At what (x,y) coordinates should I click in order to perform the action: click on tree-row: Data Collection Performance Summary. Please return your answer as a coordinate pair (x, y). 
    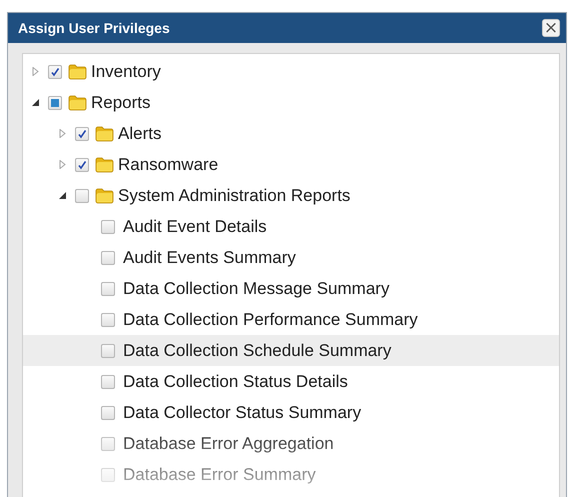
    Looking at the image, I should click on (291, 319).